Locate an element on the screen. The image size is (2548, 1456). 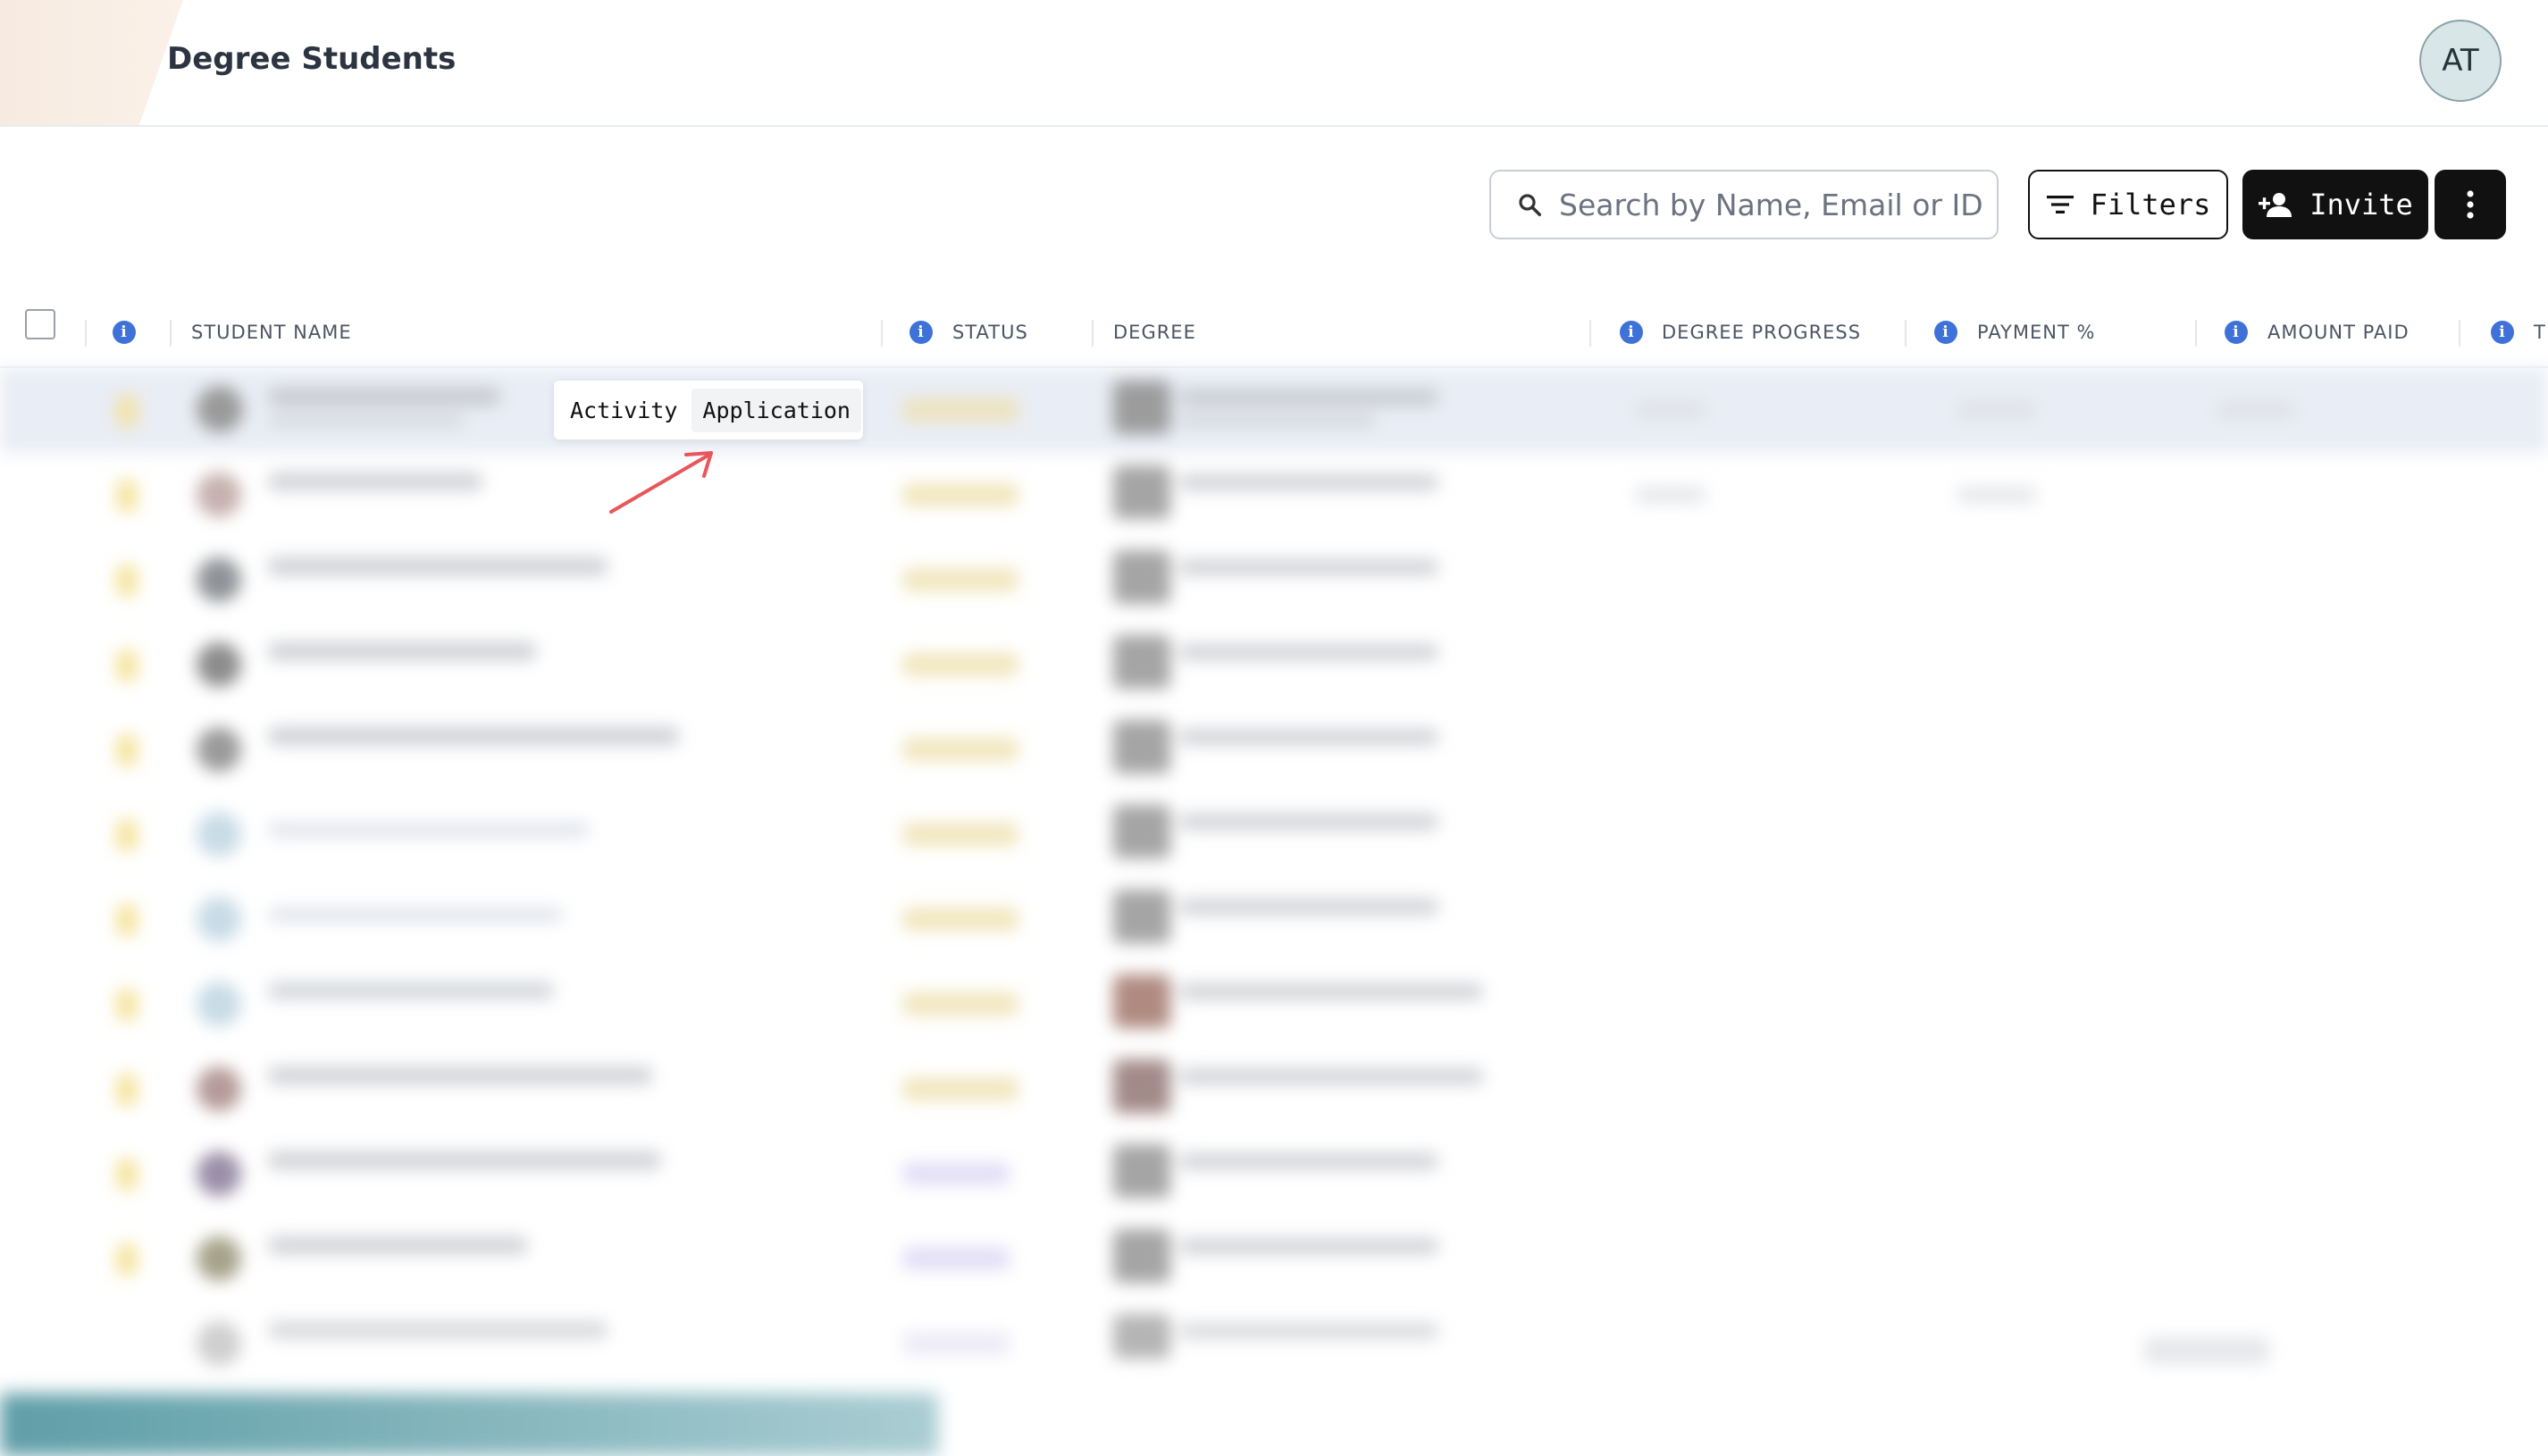
filters-button: Filters is located at coordinates (2128, 204).